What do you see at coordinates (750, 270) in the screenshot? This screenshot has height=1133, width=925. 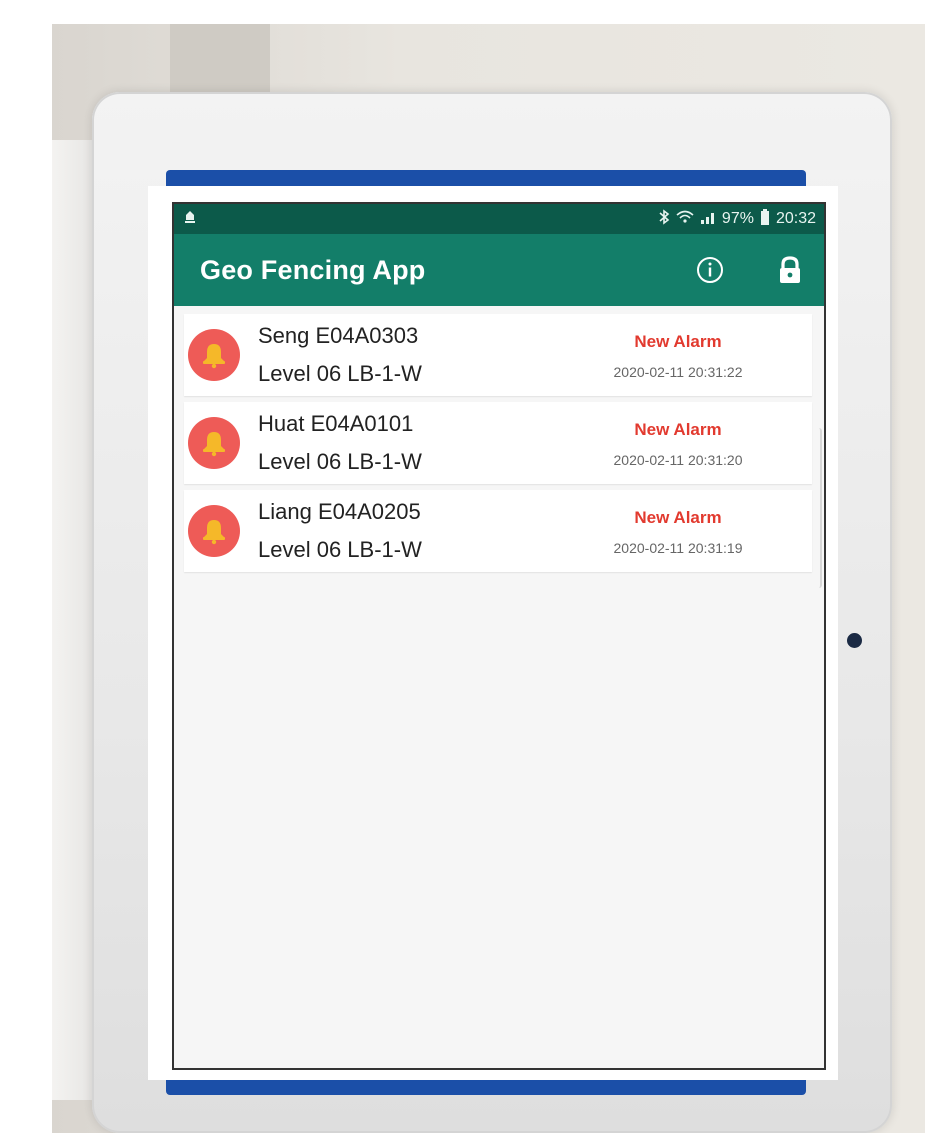 I see `app-bar-actions` at bounding box center [750, 270].